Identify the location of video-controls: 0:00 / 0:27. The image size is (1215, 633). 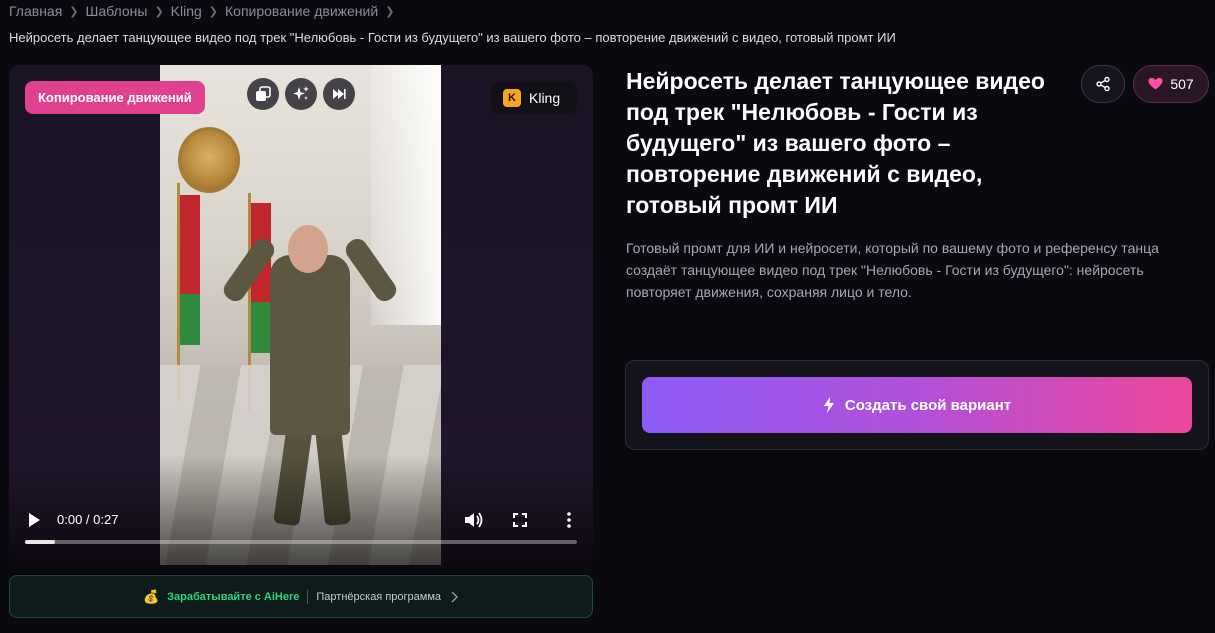
(301, 520).